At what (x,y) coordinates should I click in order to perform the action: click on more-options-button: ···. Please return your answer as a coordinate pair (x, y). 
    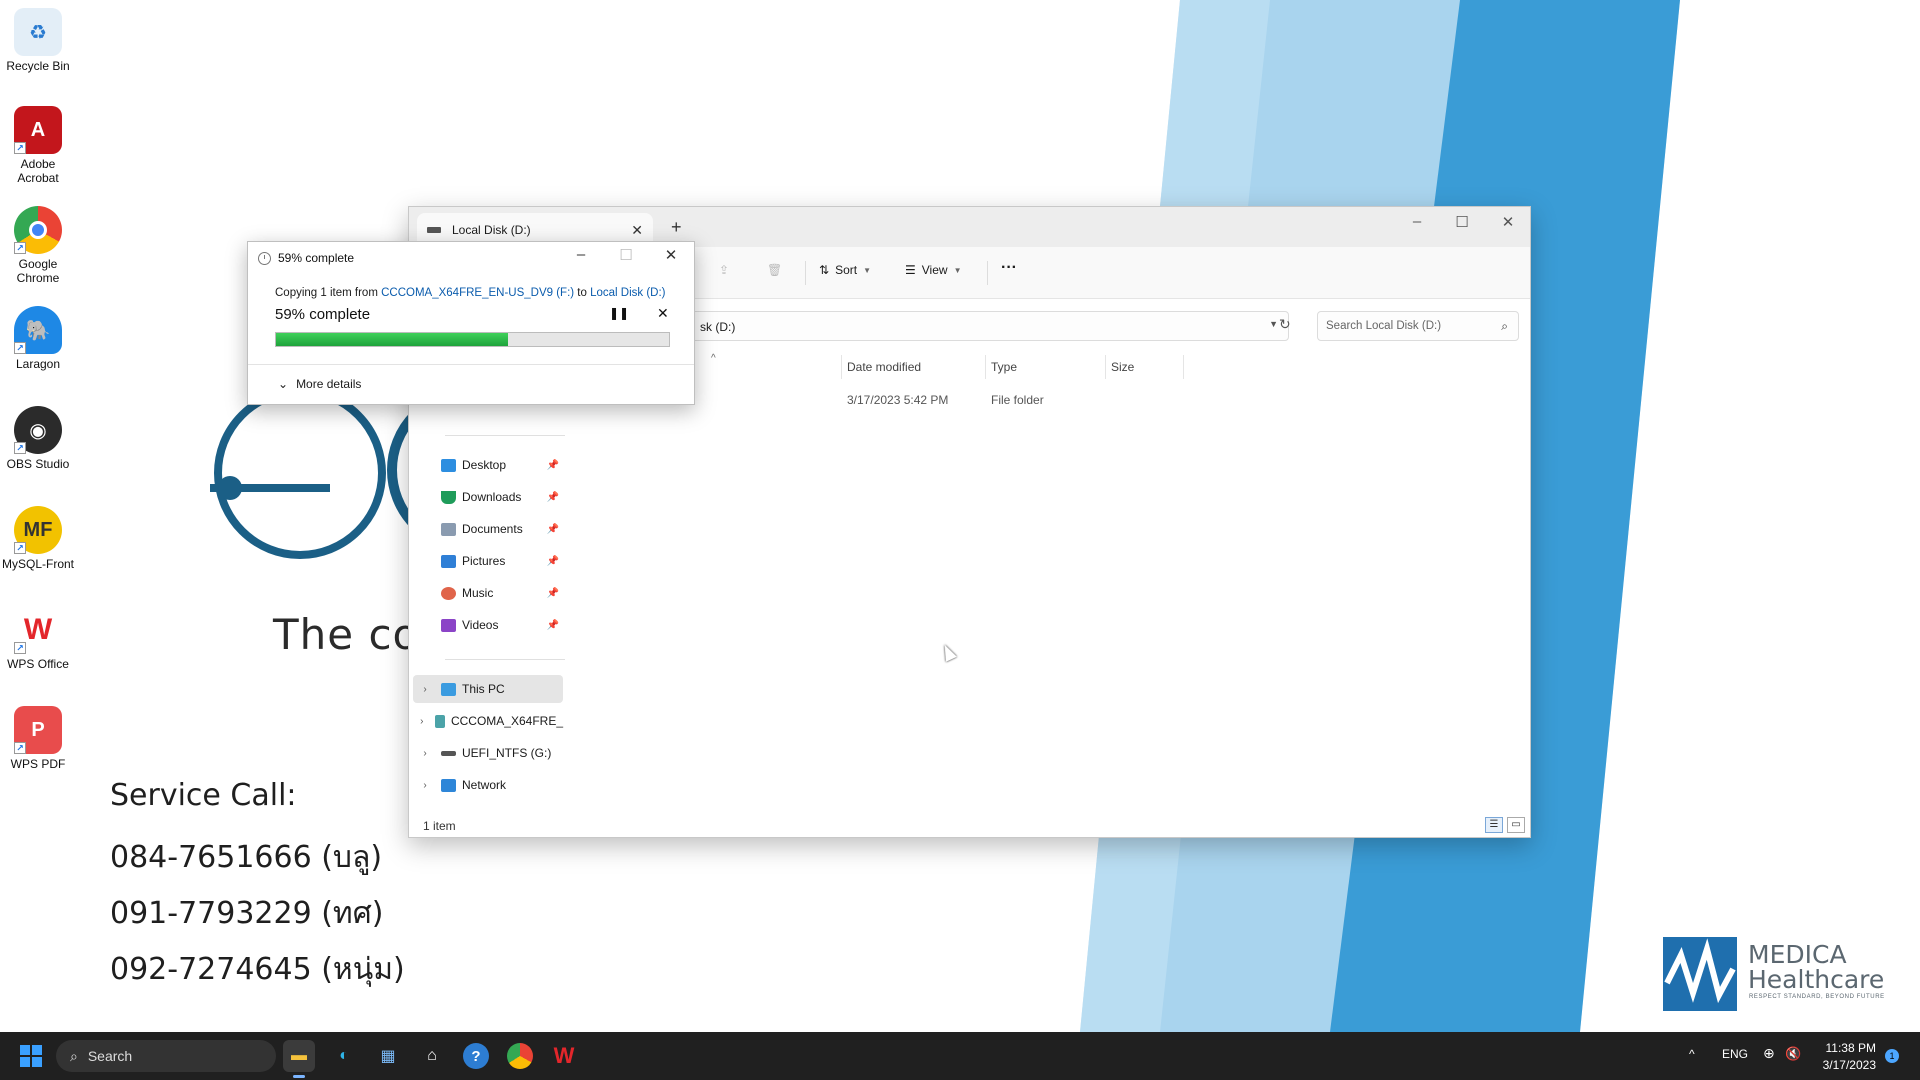
    Looking at the image, I should click on (1009, 268).